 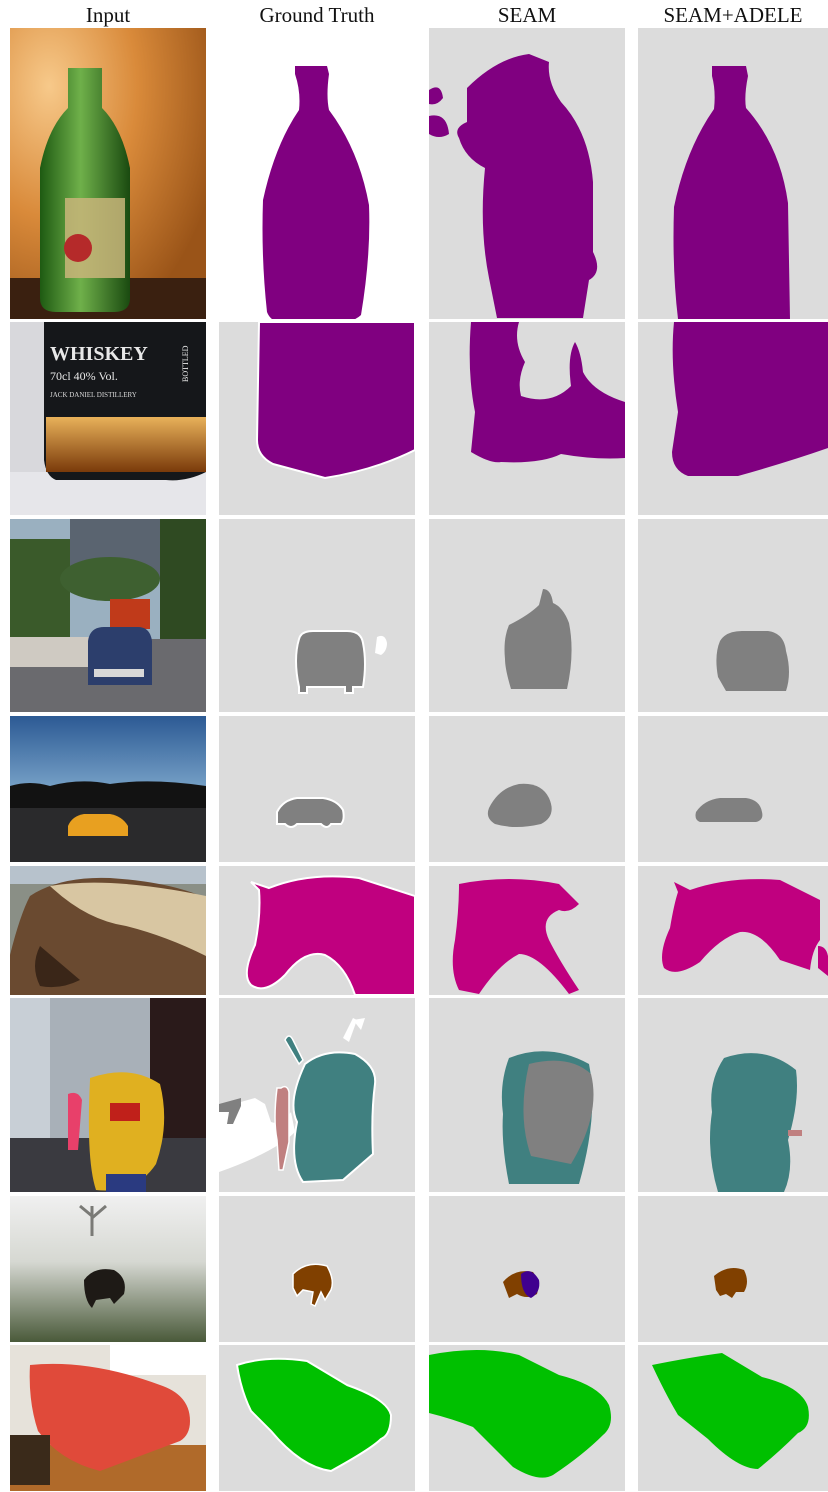 What do you see at coordinates (108, 1418) in the screenshot?
I see `input-photo-sofa` at bounding box center [108, 1418].